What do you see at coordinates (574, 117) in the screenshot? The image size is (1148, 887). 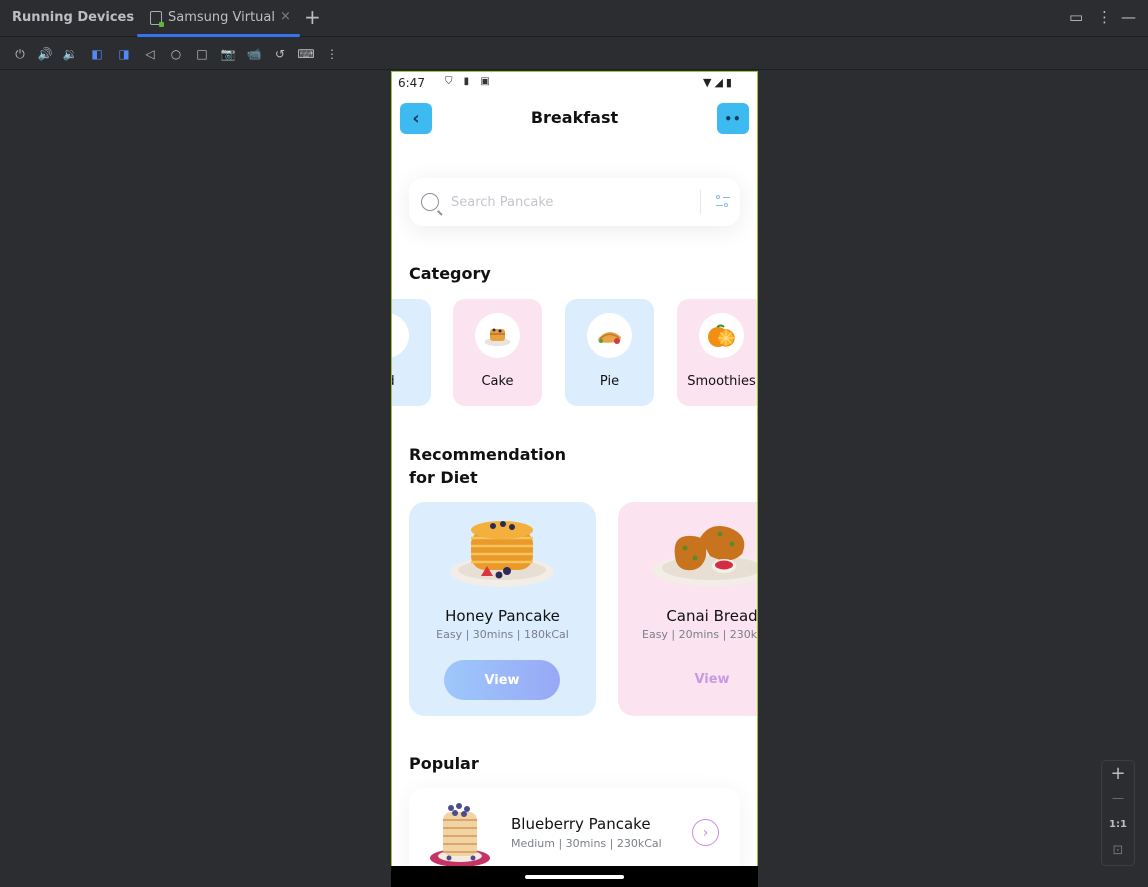 I see `page-title: Breakfast` at bounding box center [574, 117].